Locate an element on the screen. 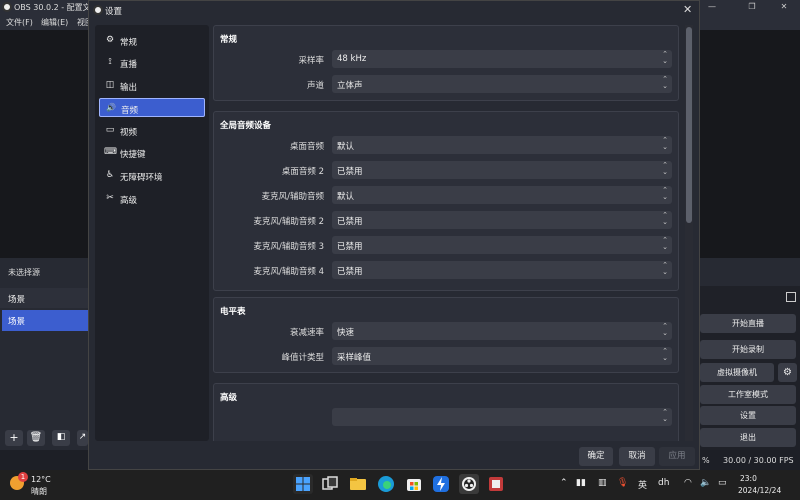 Image resolution: width=800 pixels, height=500 pixels. content-scrollbar is located at coordinates (689, 233).